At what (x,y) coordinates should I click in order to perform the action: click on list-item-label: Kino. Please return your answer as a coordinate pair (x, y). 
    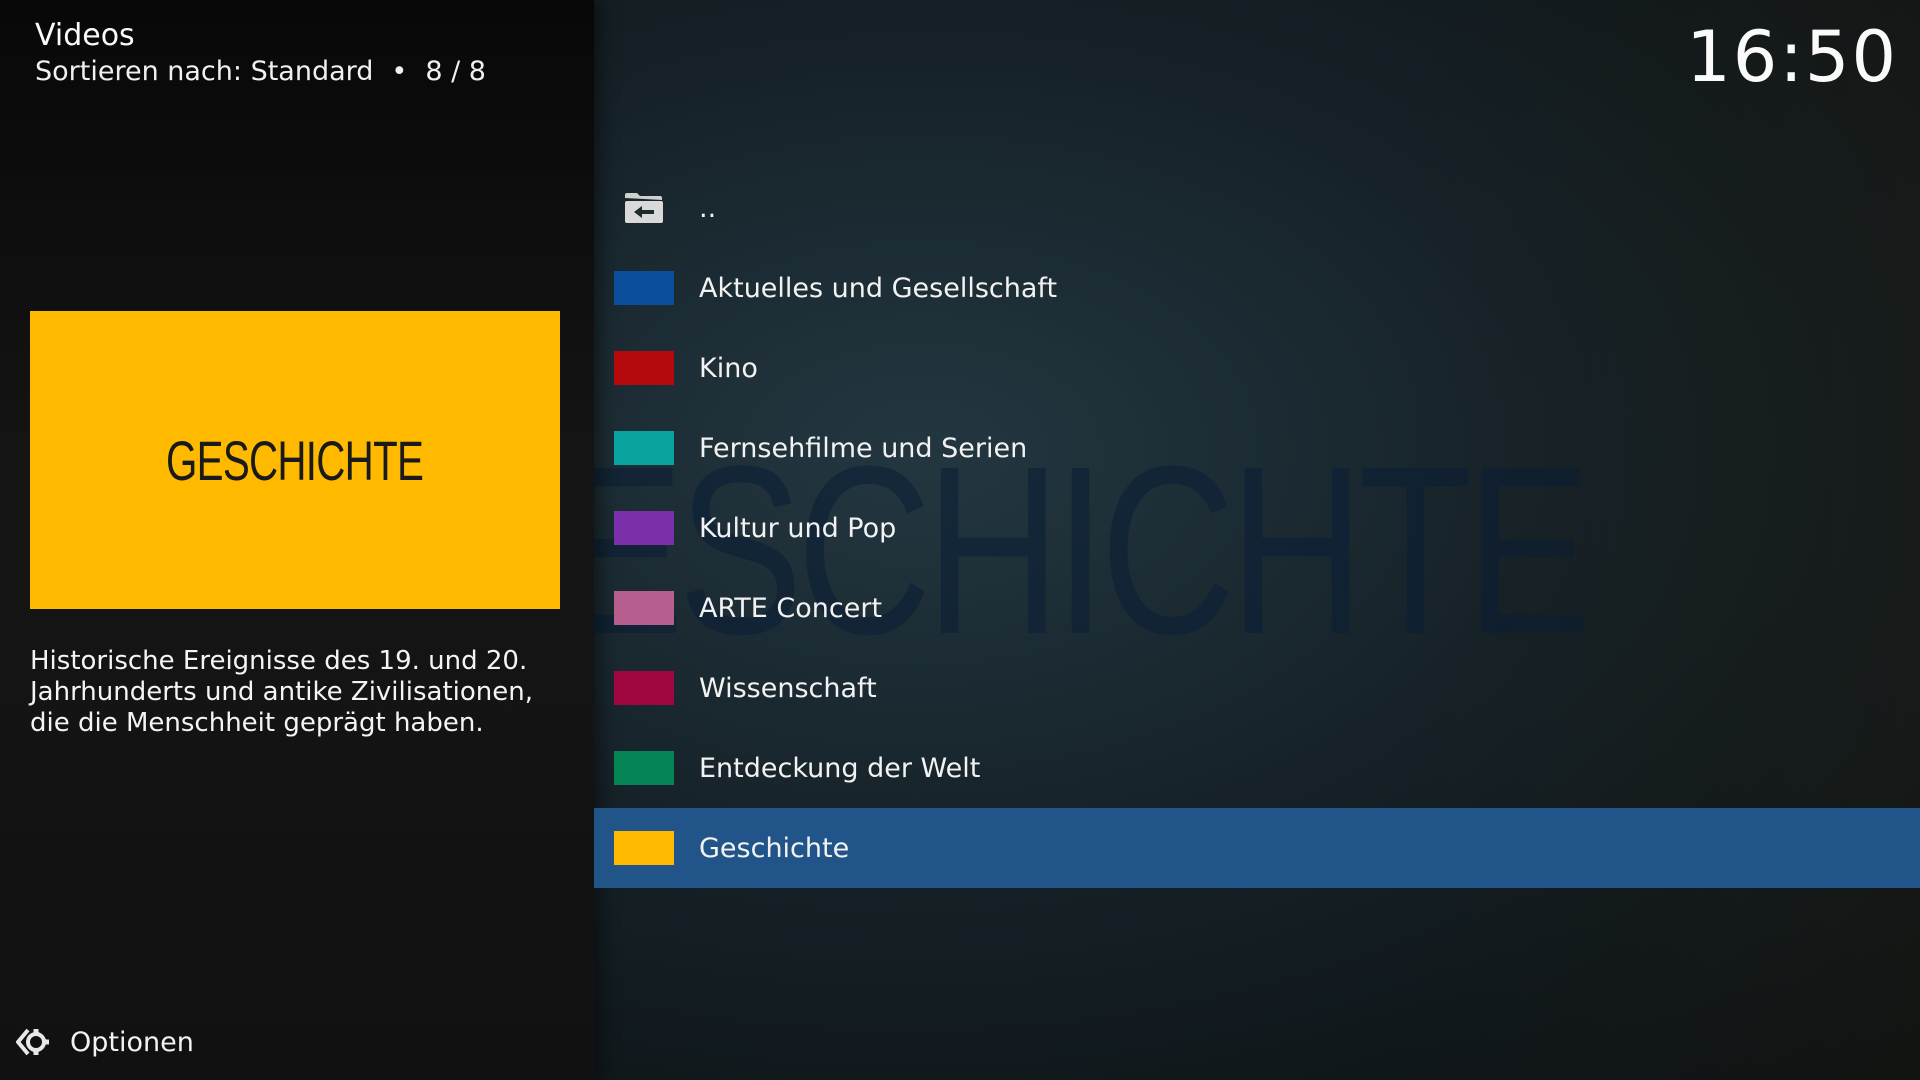
    Looking at the image, I should click on (728, 368).